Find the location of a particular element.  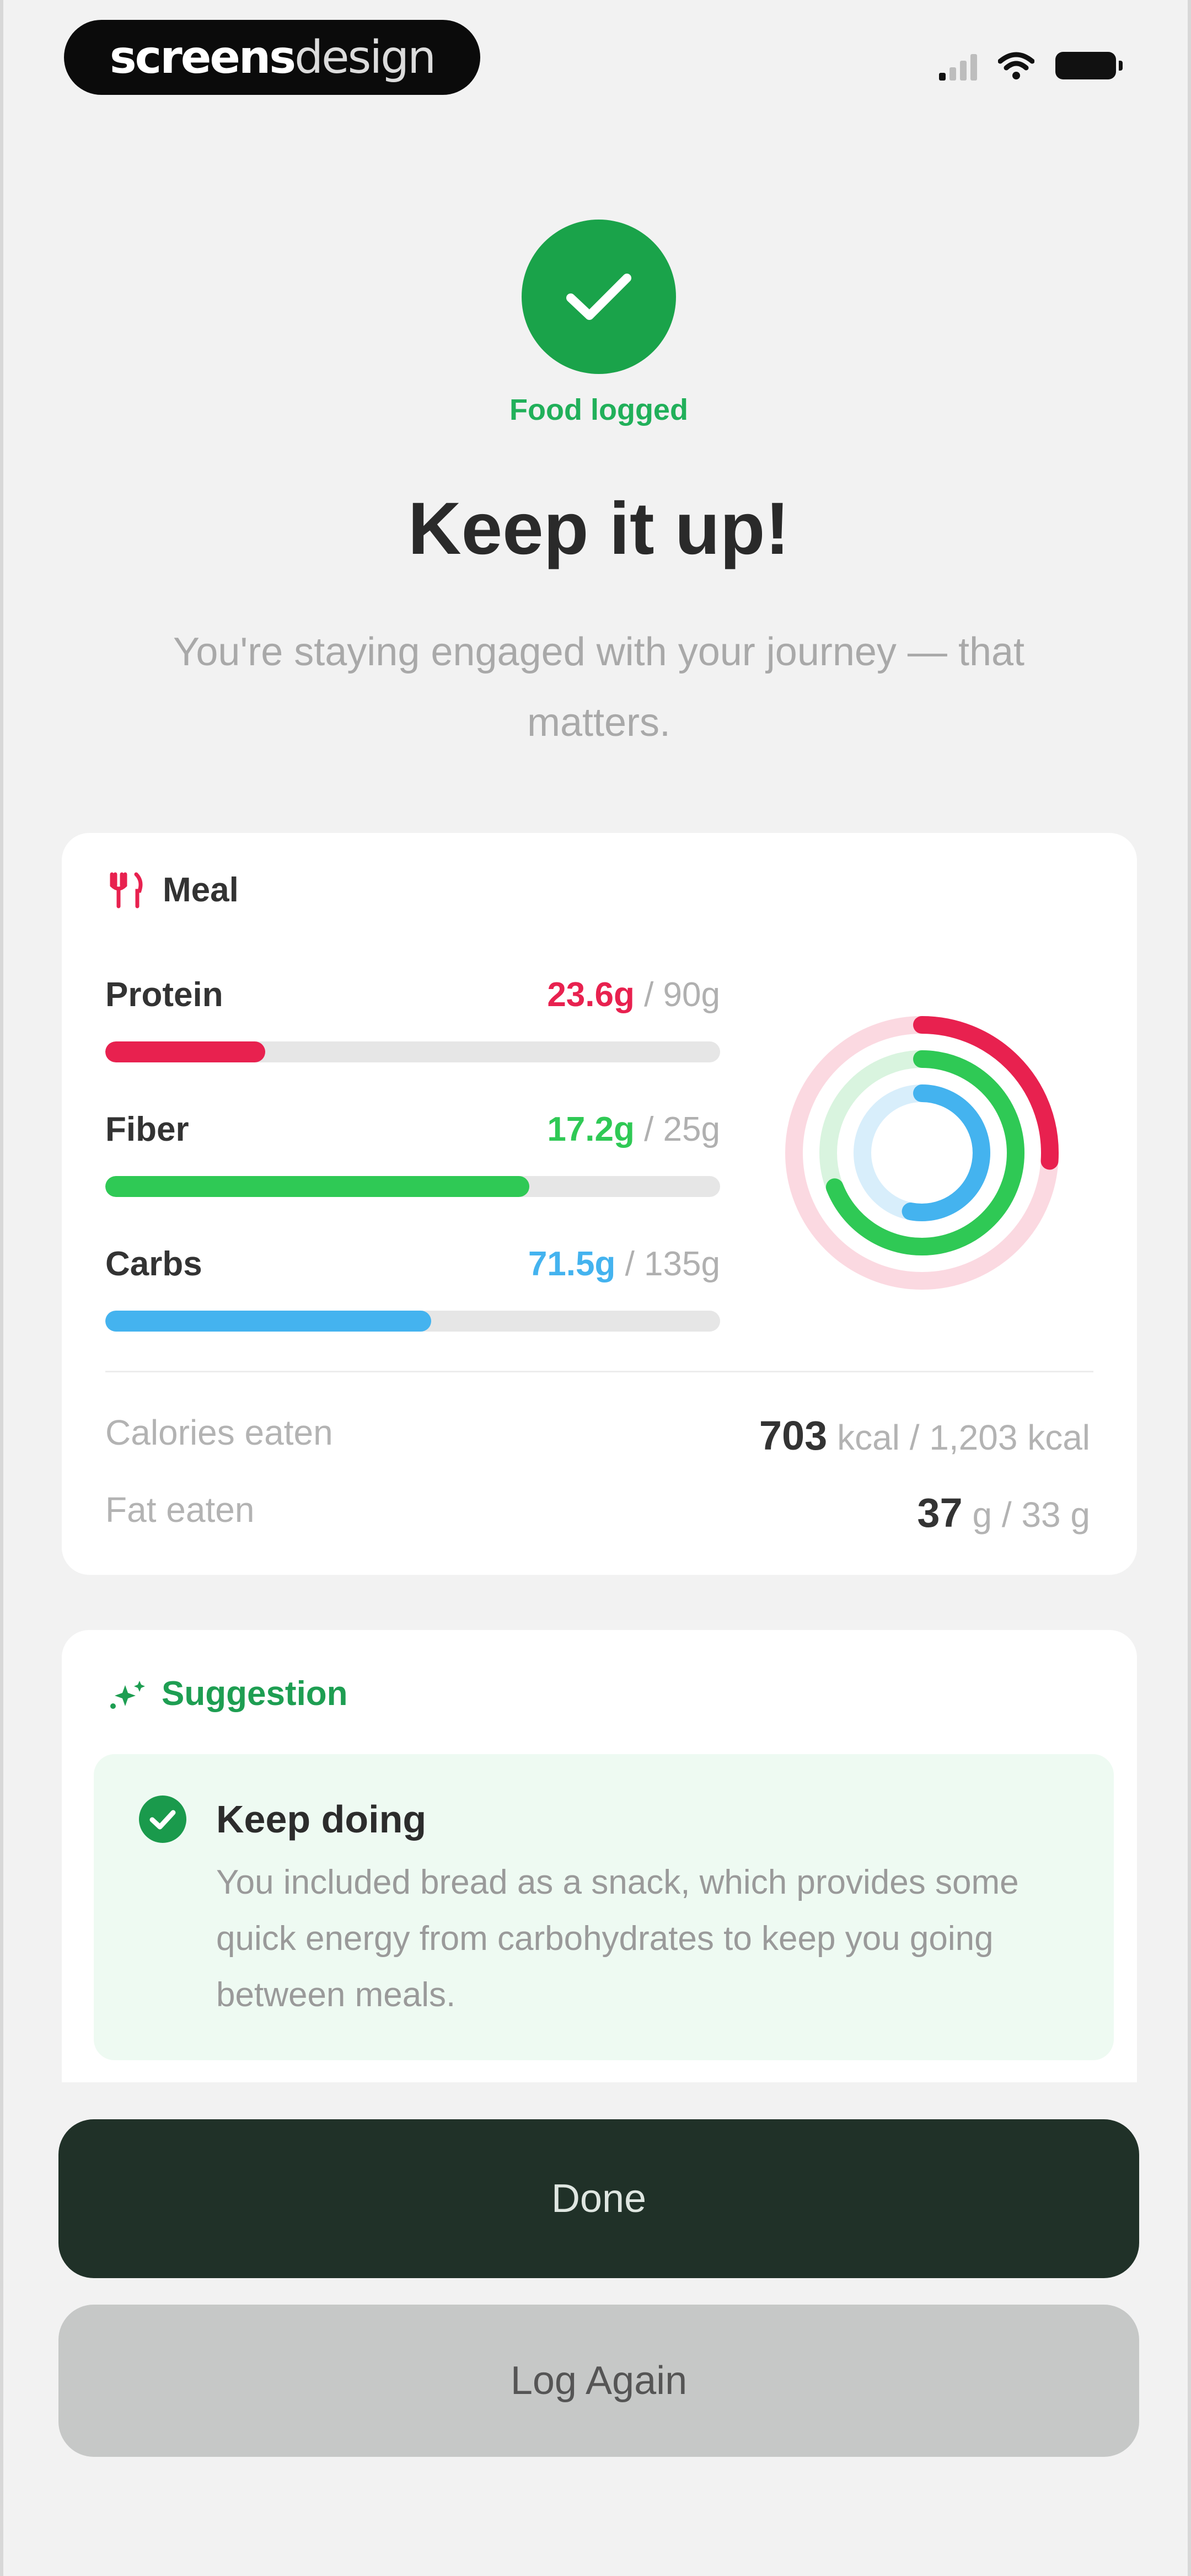

macro-rings-chart is located at coordinates (922, 1153).